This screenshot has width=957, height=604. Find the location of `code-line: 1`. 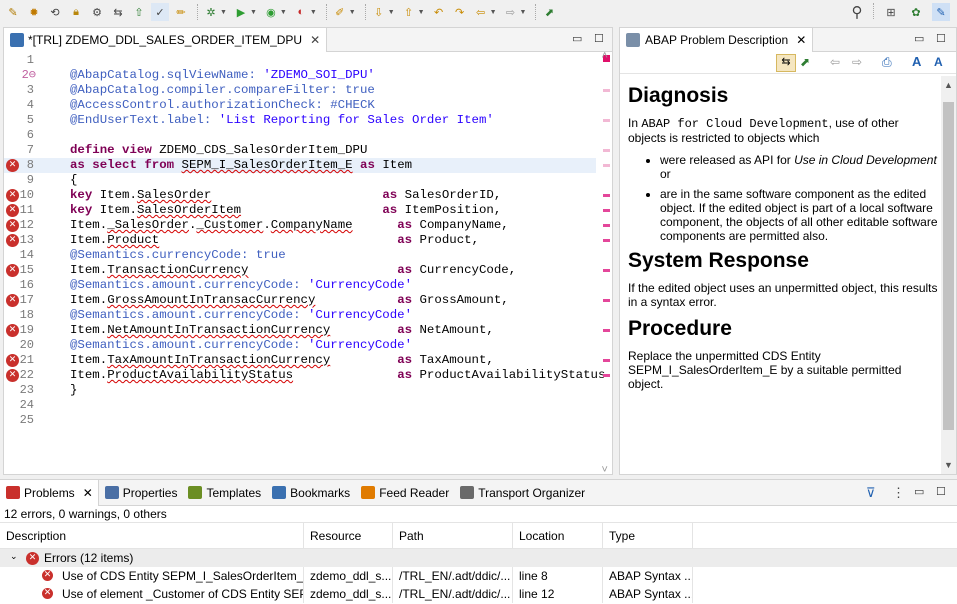

code-line: 1 is located at coordinates (300, 60).